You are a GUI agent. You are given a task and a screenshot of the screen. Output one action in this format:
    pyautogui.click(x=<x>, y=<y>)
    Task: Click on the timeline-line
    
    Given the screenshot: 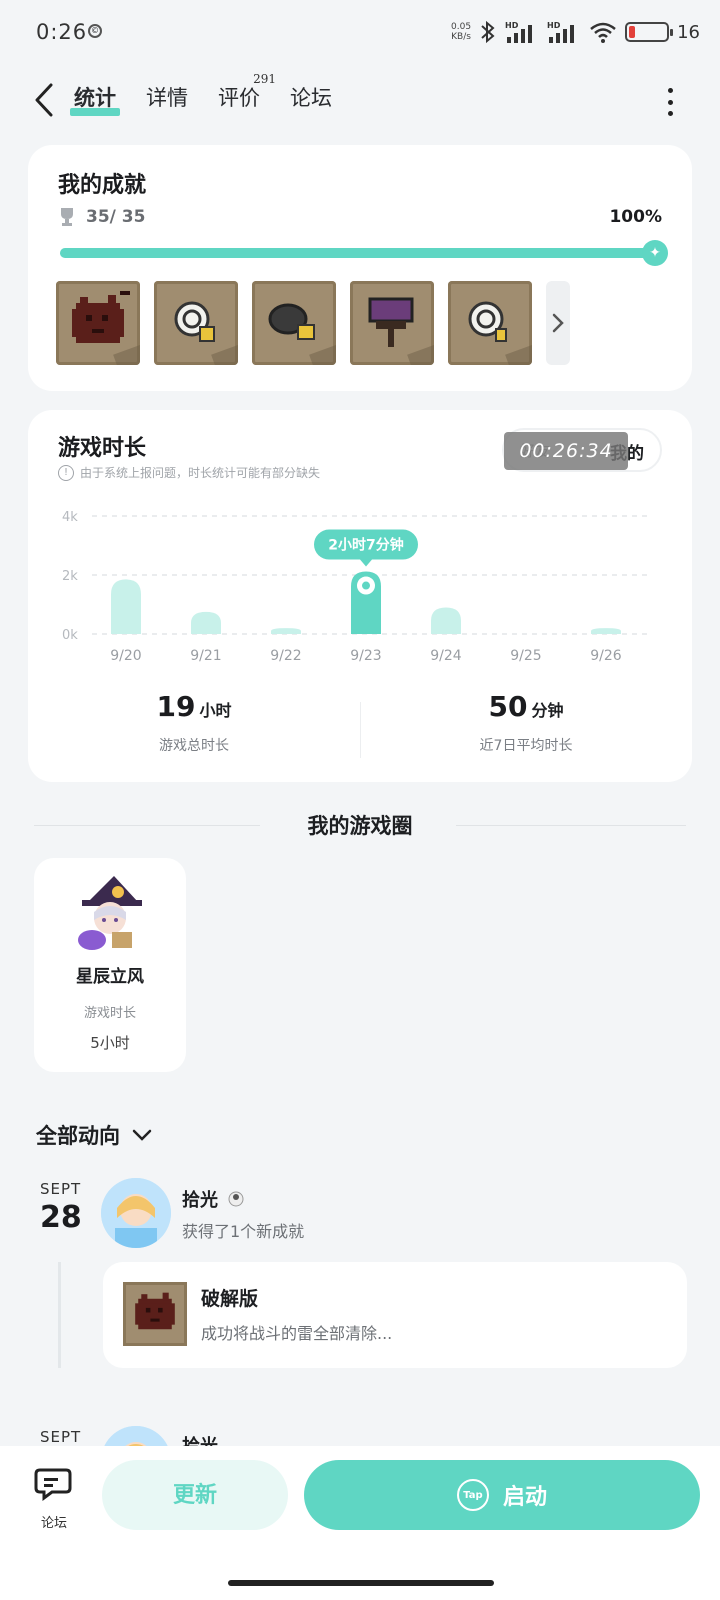 What is the action you would take?
    pyautogui.click(x=59, y=1315)
    